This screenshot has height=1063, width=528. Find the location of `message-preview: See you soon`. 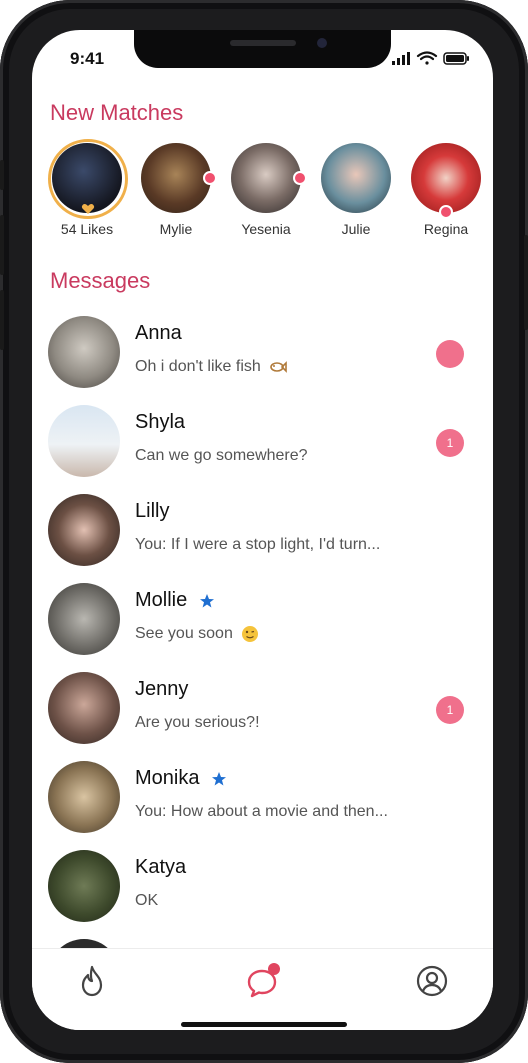

message-preview: See you soon is located at coordinates (197, 634).